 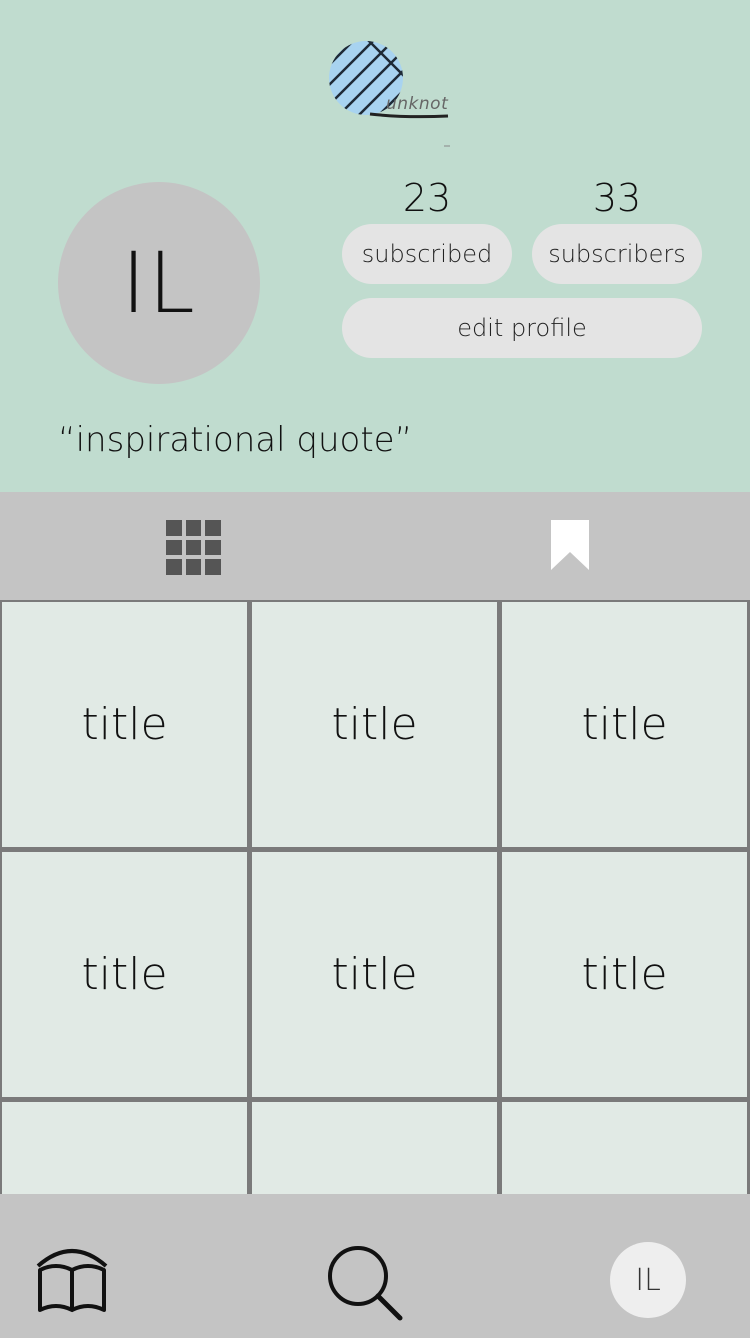 I want to click on logo-icon, so click(x=389, y=94).